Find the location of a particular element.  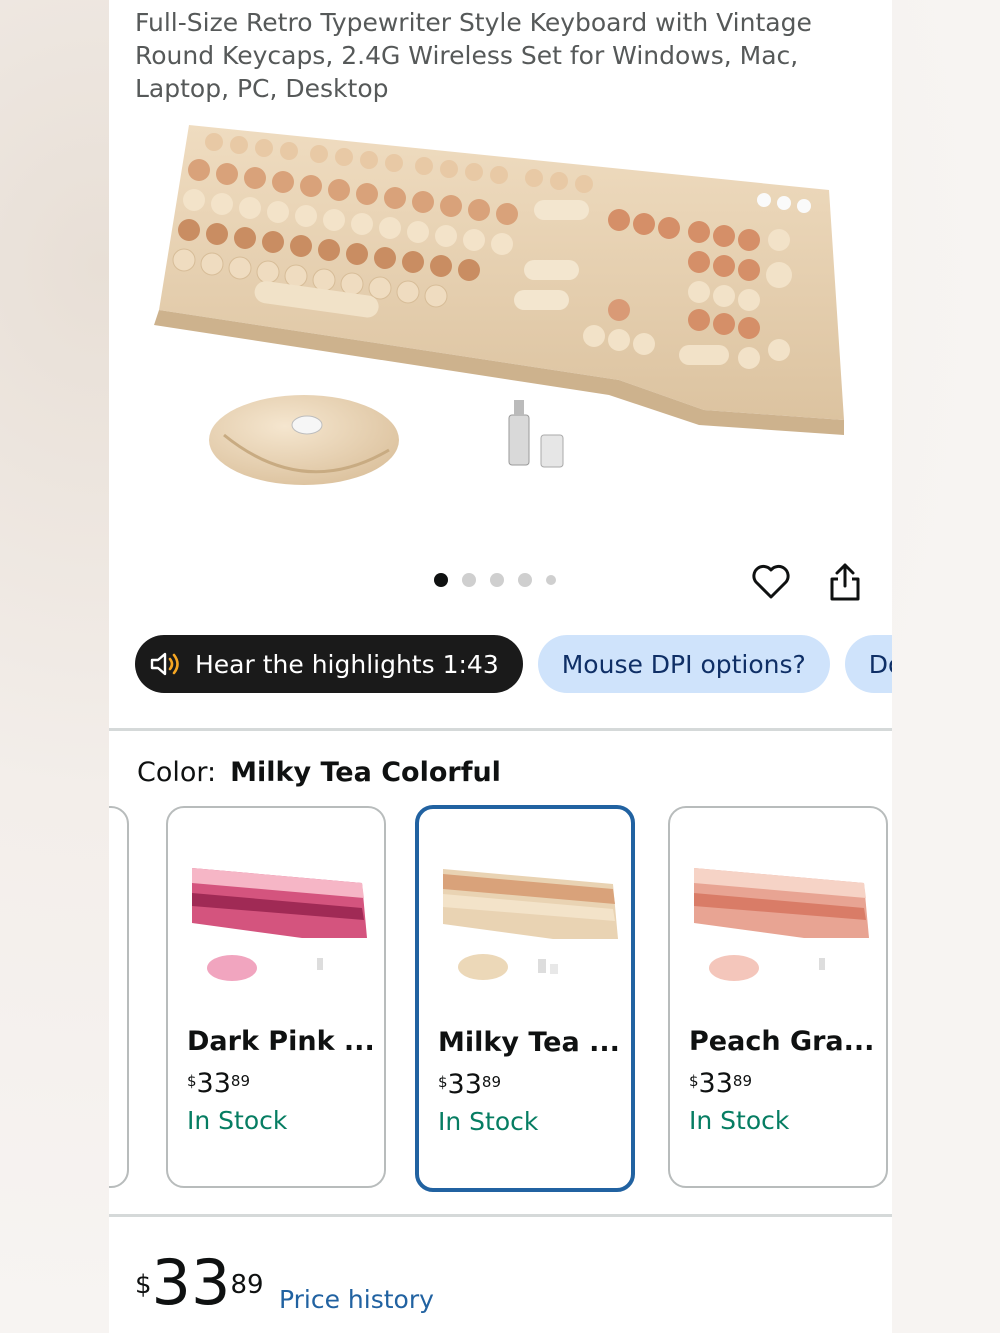

question-chip-label: Does is located at coordinates (880, 664).